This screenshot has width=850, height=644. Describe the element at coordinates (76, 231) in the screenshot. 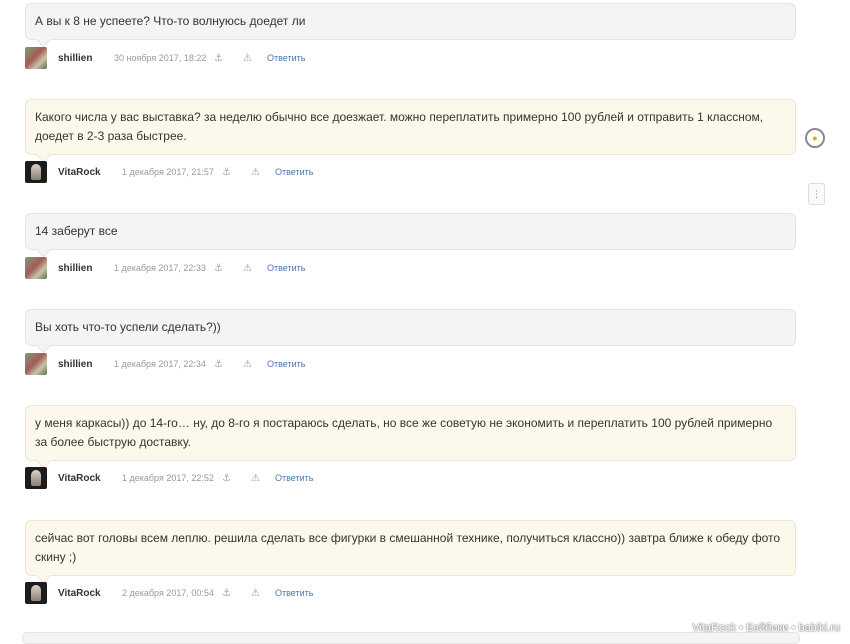

I see `comment-text: 14 заберут все` at that location.